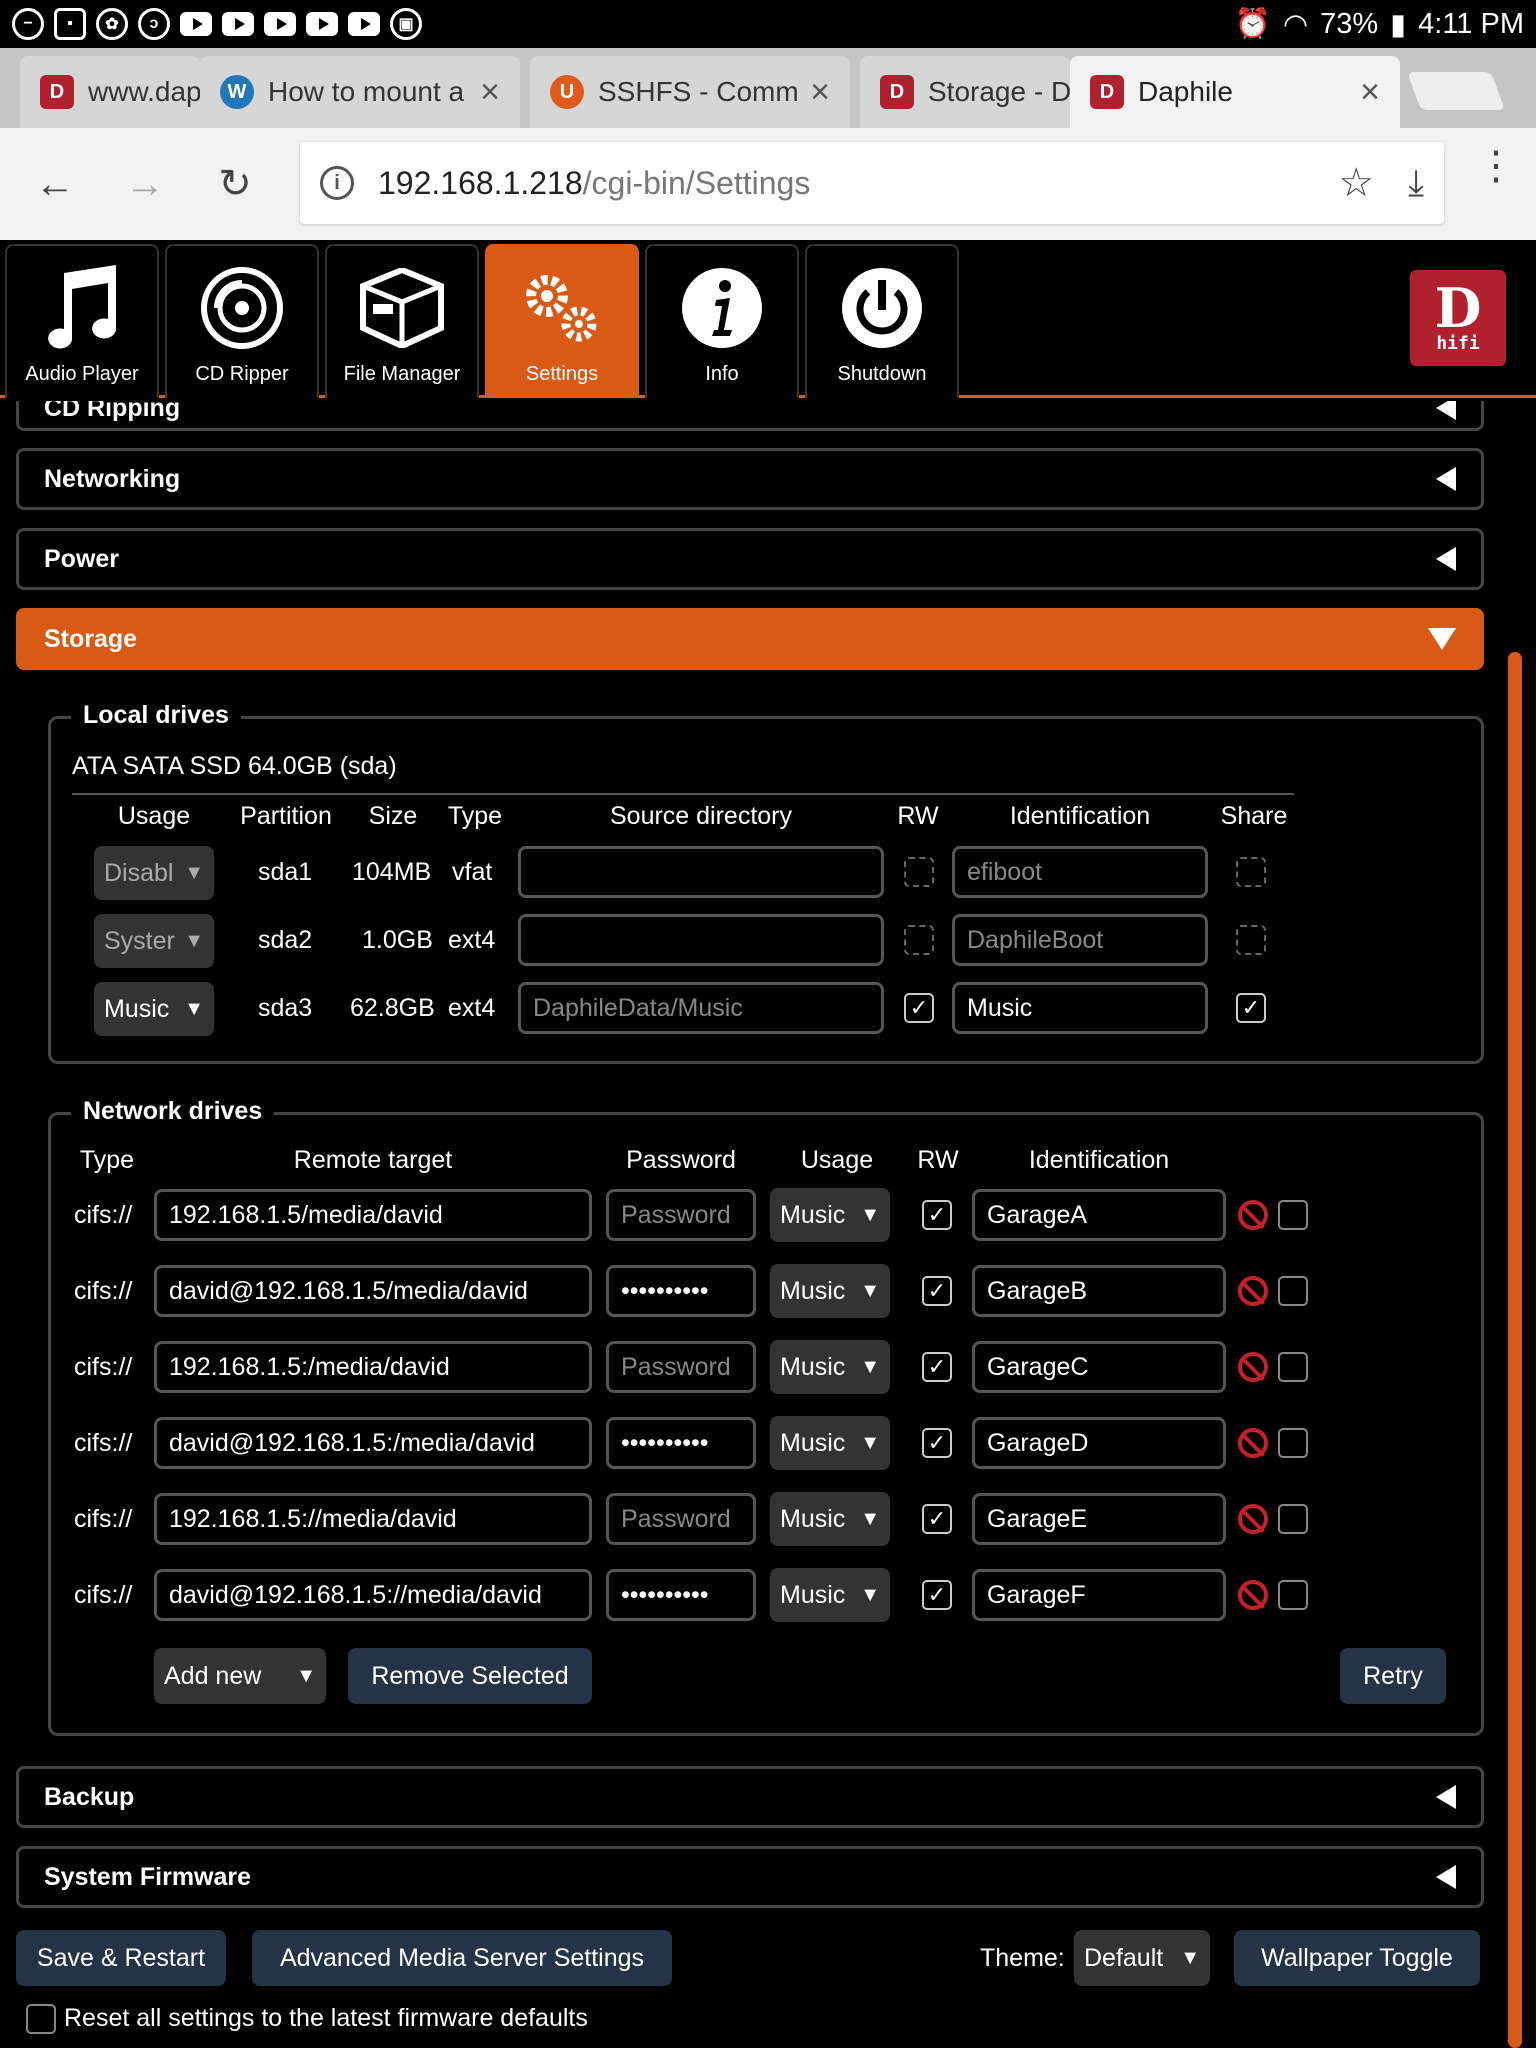 The height and width of the screenshot is (2048, 1536). What do you see at coordinates (1080, 1008) in the screenshot?
I see `identification-input: Music` at bounding box center [1080, 1008].